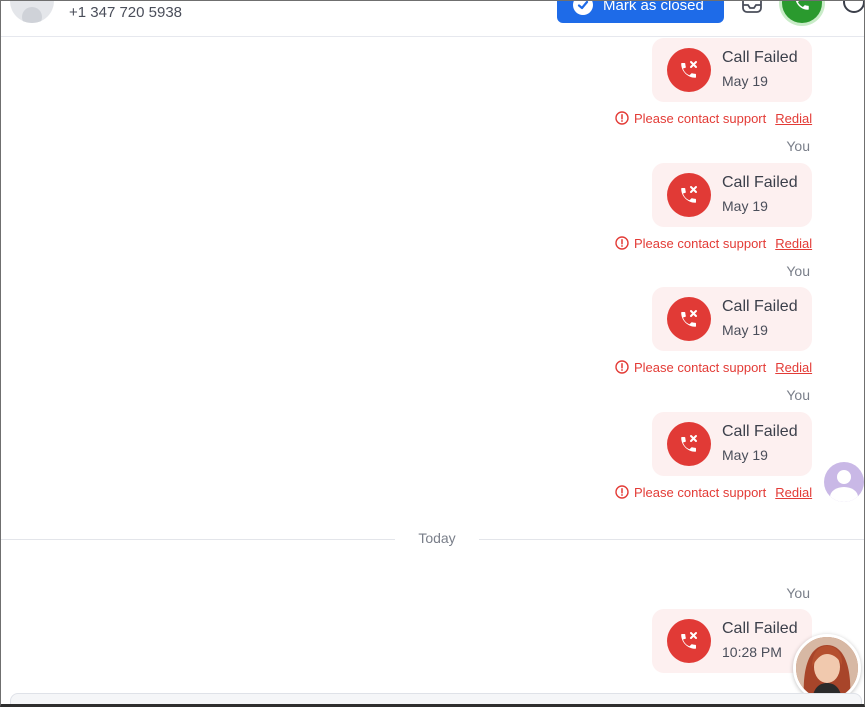 The image size is (865, 707). I want to click on call-time: 10:28 PM, so click(752, 652).